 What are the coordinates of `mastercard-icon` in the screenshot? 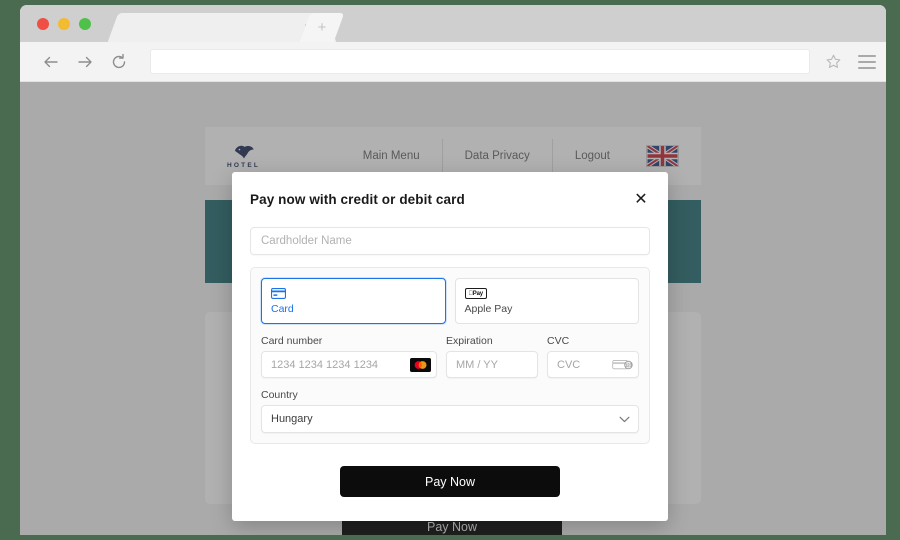 It's located at (420, 364).